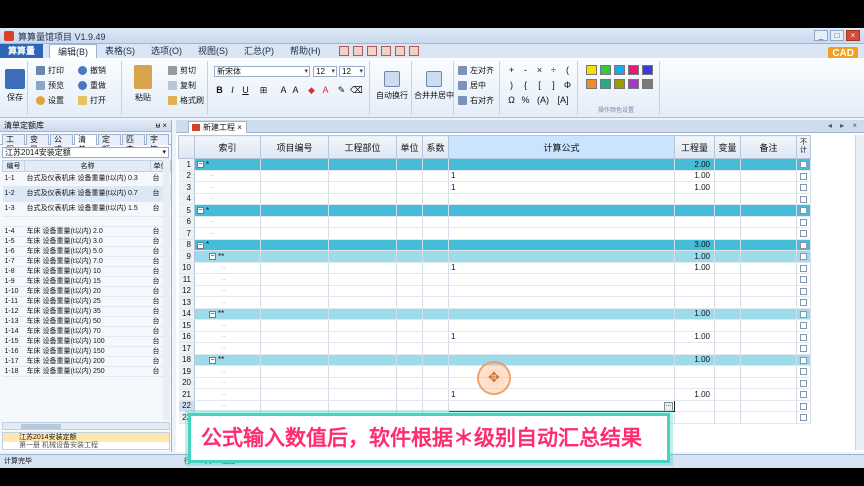 This screenshot has width=864, height=486. Describe the element at coordinates (476, 100) in the screenshot. I see `align-right-button: 右对齐` at that location.